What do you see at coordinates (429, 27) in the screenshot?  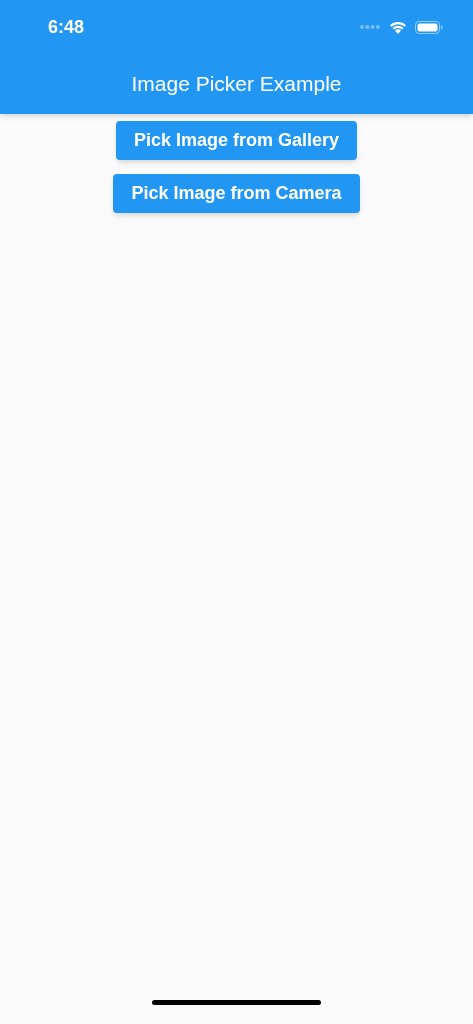 I see `battery-icon` at bounding box center [429, 27].